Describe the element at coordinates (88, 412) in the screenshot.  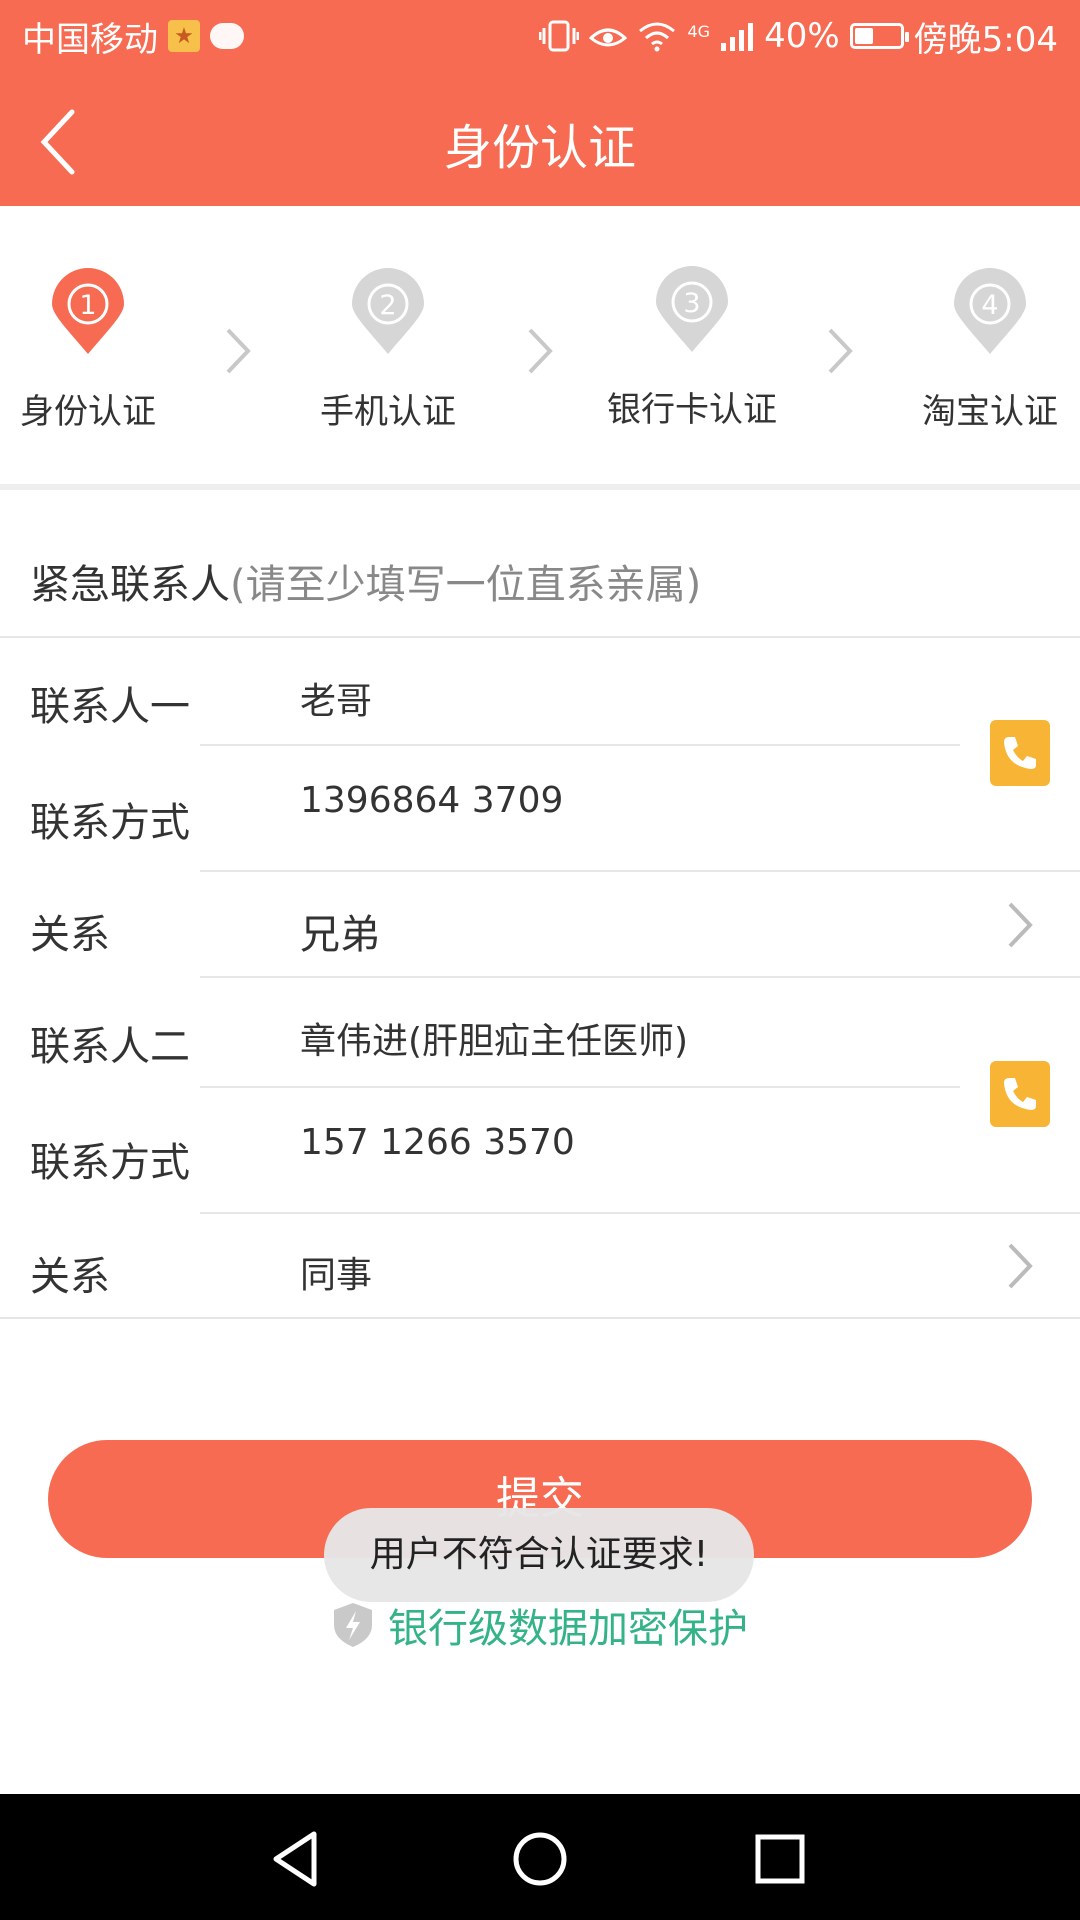
I see `step-1-label: 身份认证` at that location.